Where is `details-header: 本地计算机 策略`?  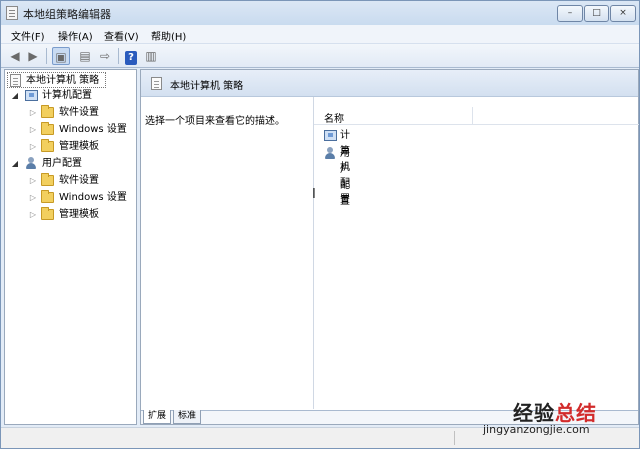
details-header: 本地计算机 策略 is located at coordinates (389, 83).